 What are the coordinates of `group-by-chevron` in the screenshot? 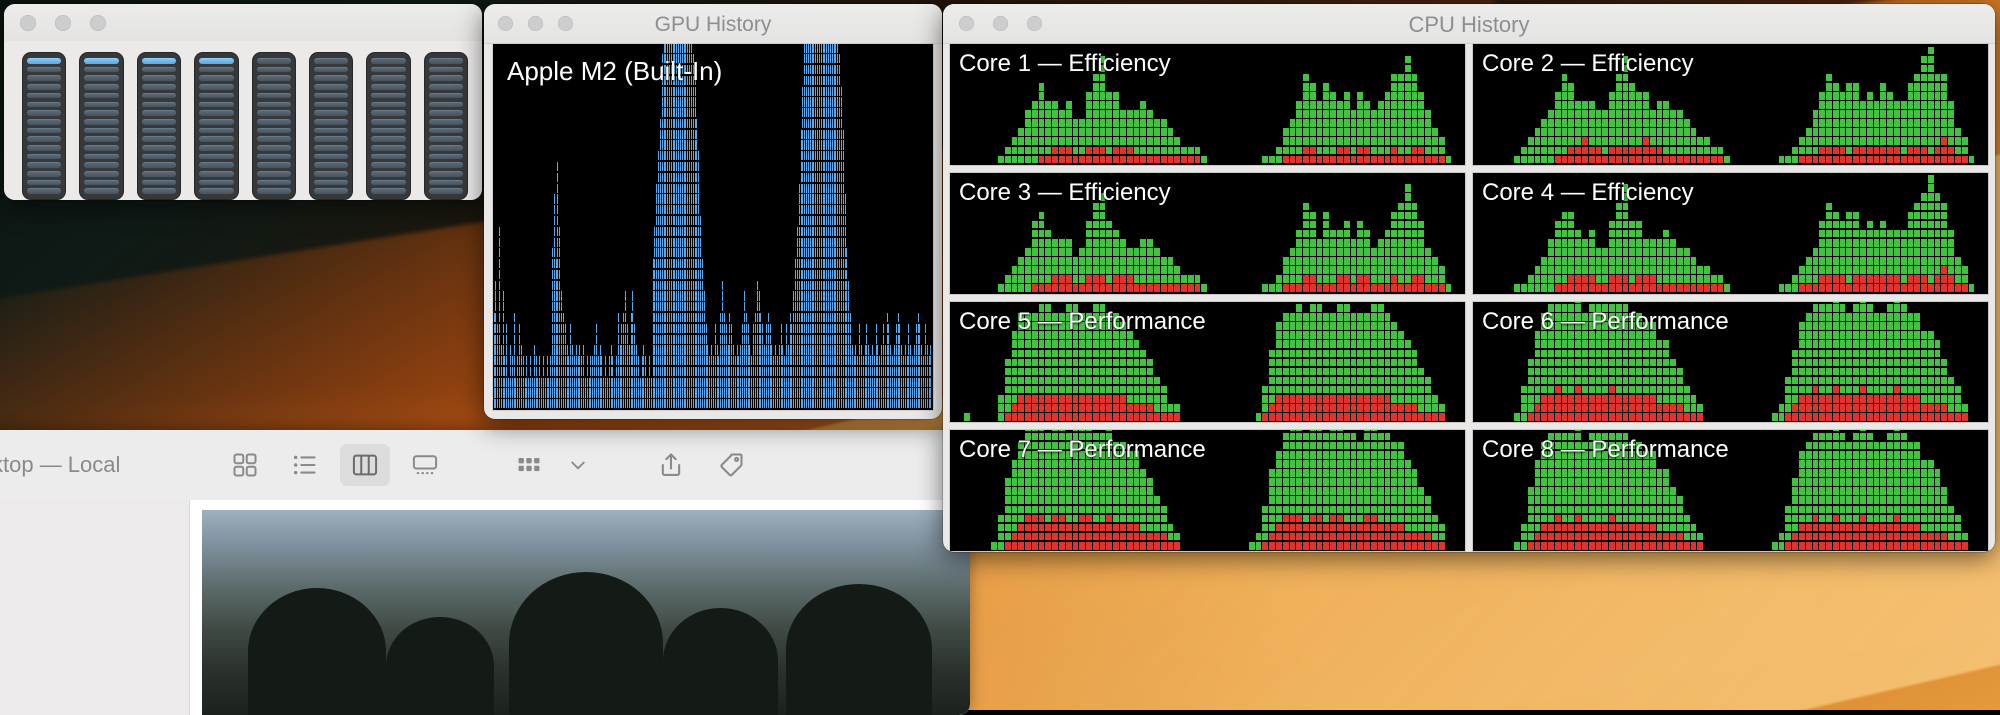 It's located at (578, 465).